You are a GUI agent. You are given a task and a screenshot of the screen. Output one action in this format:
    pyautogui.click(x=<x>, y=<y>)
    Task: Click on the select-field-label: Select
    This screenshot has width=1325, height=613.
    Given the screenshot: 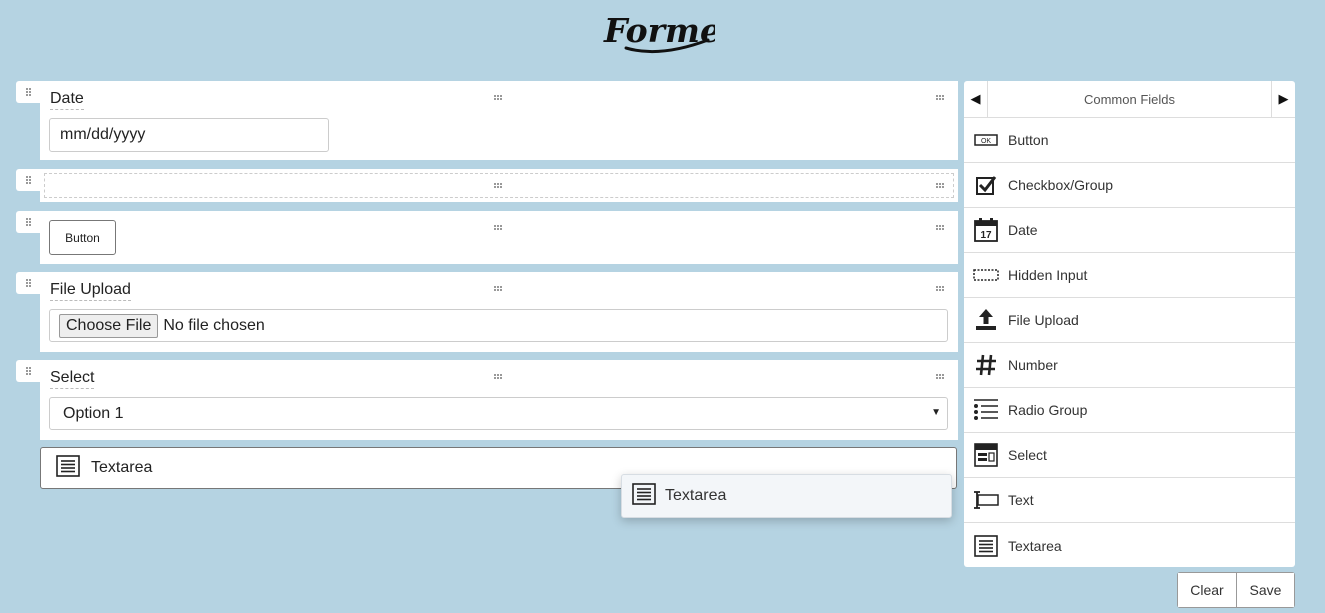 What is the action you would take?
    pyautogui.click(x=72, y=379)
    